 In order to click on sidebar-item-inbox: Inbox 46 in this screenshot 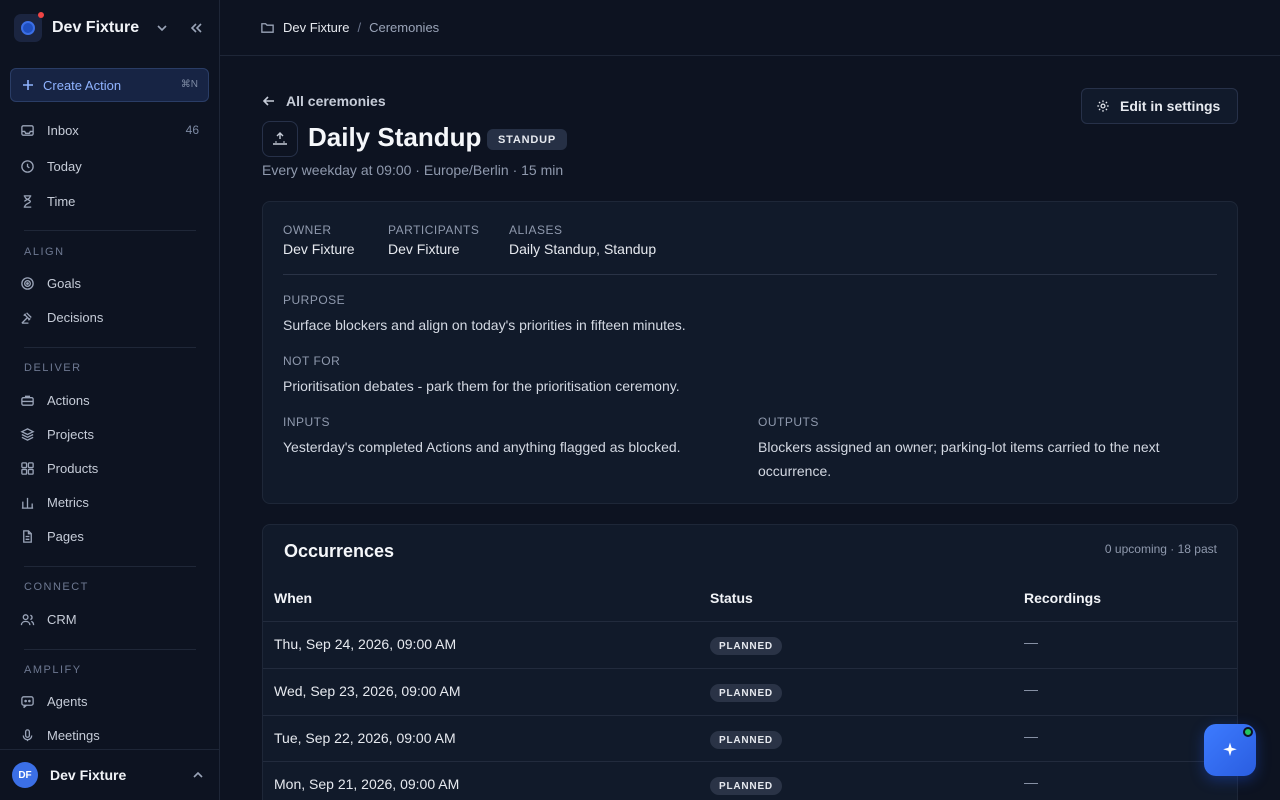, I will do `click(109, 130)`.